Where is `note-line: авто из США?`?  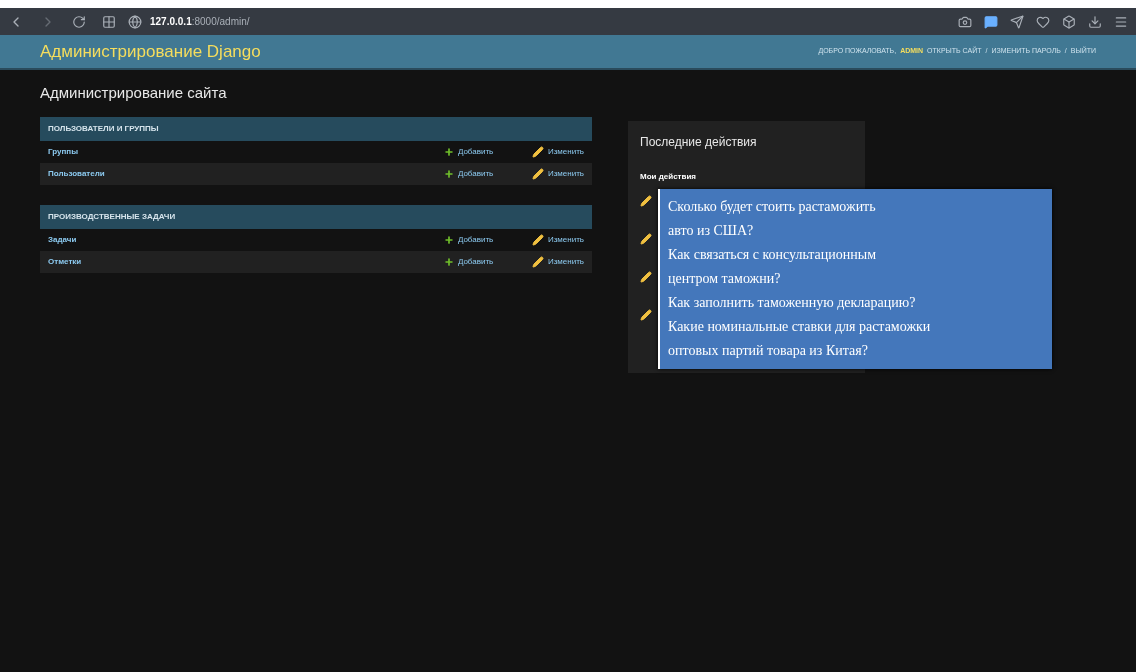
note-line: авто из США? is located at coordinates (711, 231).